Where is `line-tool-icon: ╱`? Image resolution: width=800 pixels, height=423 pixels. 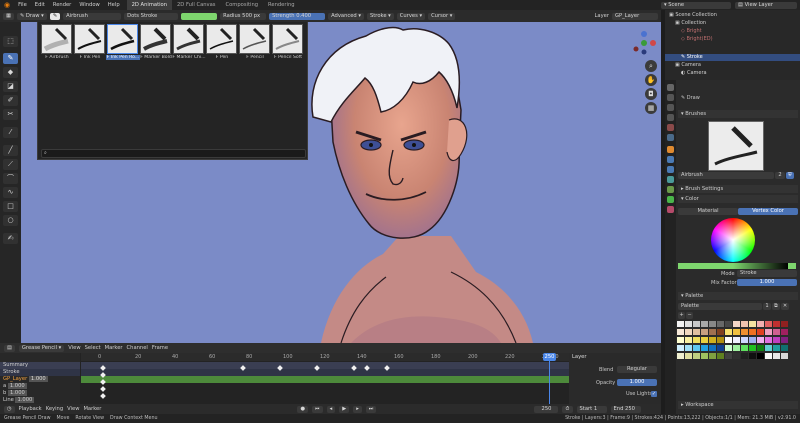
line-tool-icon: ╱ is located at coordinates (10, 150).